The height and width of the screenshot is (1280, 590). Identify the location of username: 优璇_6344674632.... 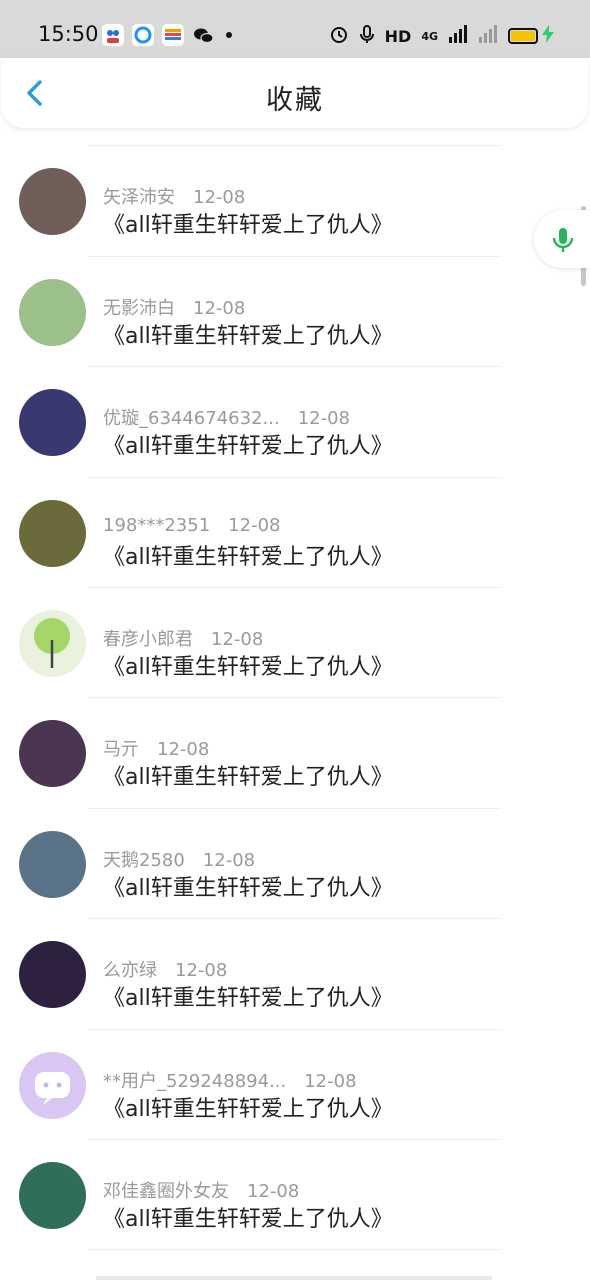
(191, 419).